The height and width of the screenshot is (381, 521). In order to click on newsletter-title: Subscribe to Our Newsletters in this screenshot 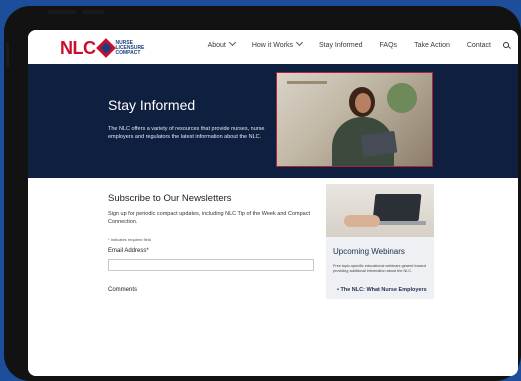, I will do `click(170, 198)`.